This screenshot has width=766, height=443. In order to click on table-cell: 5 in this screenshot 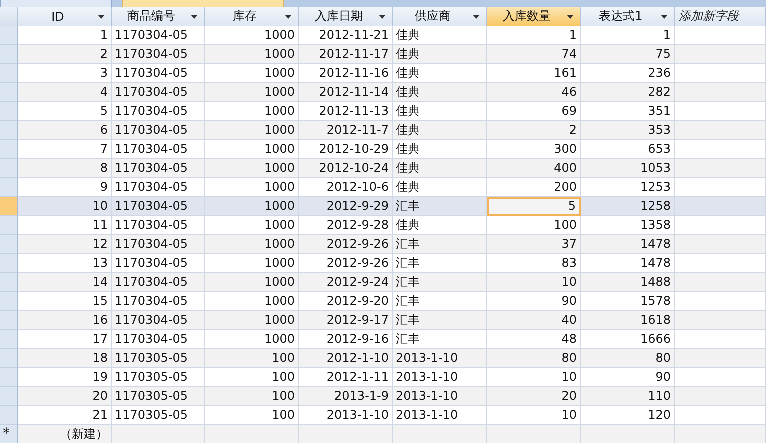, I will do `click(534, 206)`.